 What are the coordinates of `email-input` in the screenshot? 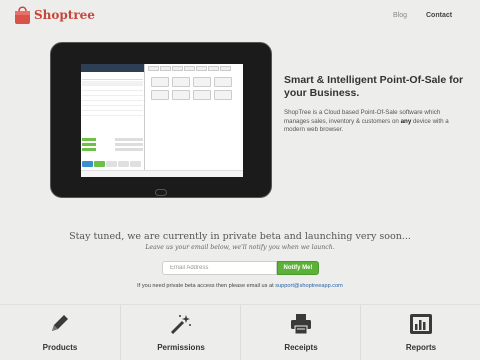 It's located at (219, 268).